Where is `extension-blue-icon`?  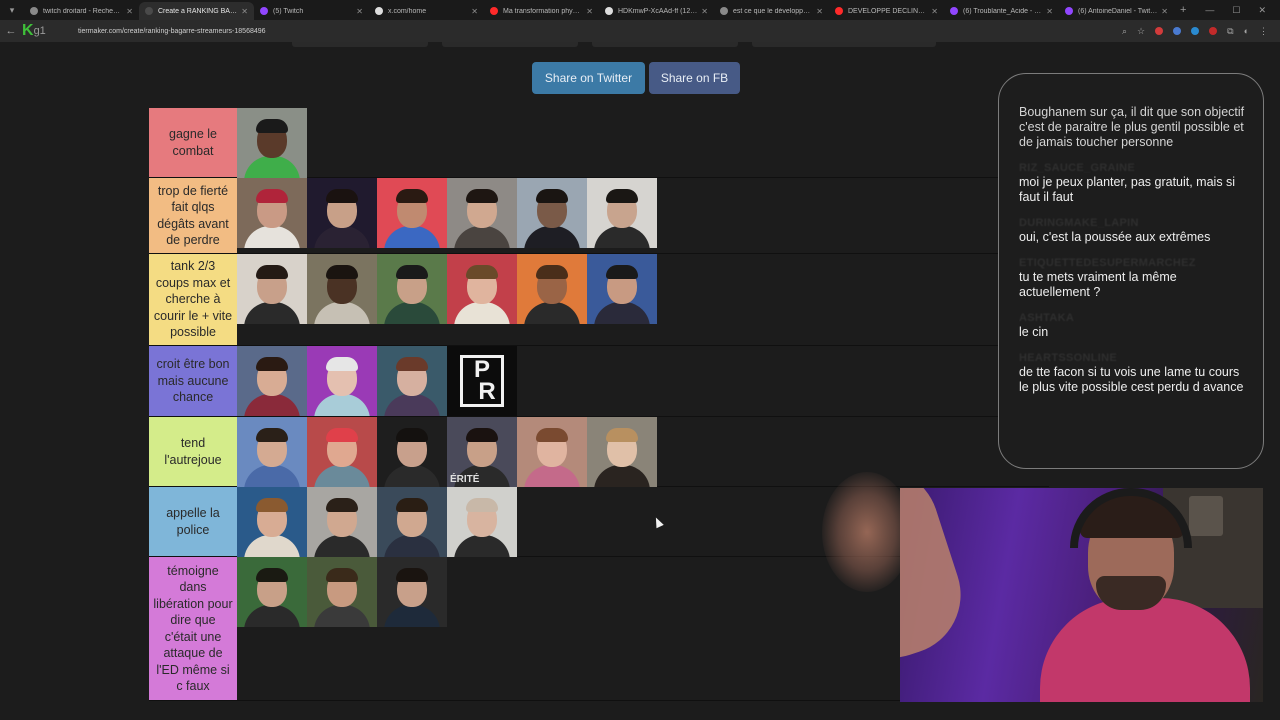
extension-blue-icon is located at coordinates (1177, 31).